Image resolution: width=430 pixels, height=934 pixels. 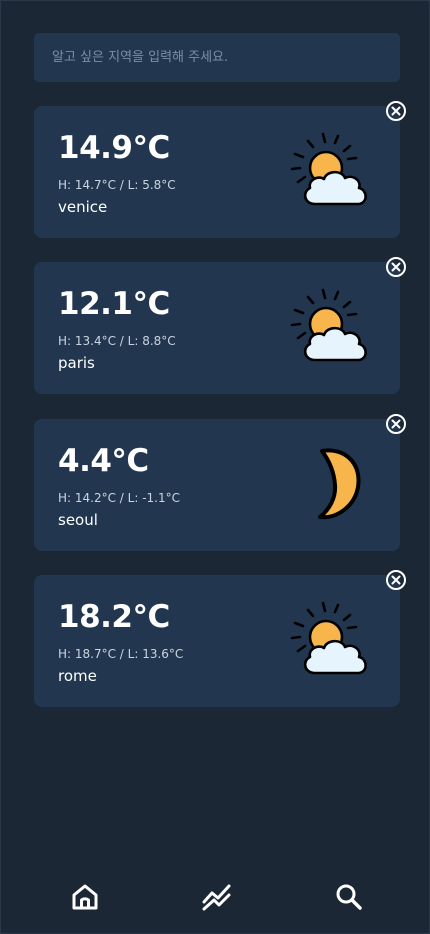 I want to click on weather-card: 18.2°C H: 18.7°C / L: 13.6°C rome, so click(x=217, y=641).